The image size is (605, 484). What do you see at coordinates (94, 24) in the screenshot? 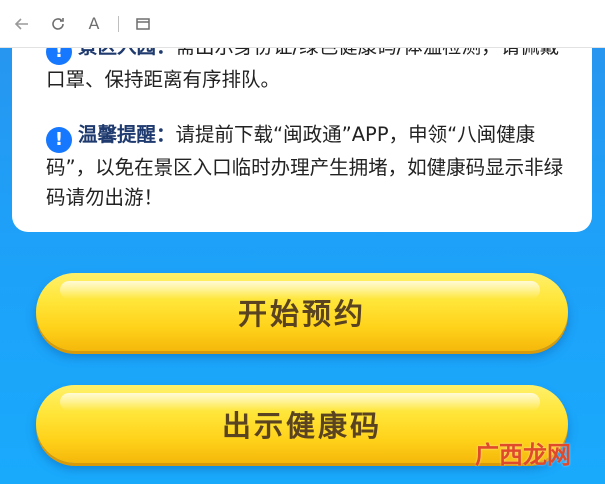
I see `reader-mode-icon: A` at bounding box center [94, 24].